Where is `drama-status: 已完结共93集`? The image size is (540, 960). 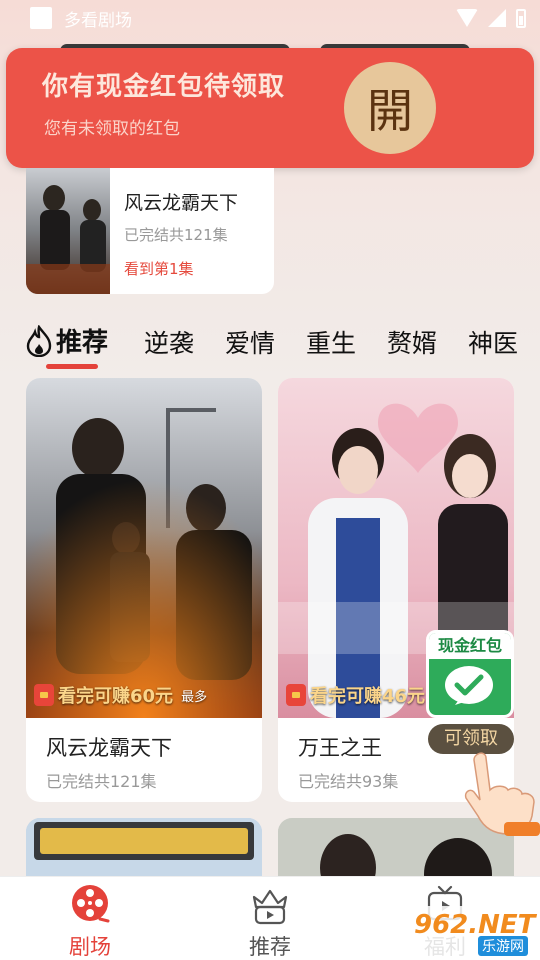
drama-status: 已完结共93集 is located at coordinates (348, 781).